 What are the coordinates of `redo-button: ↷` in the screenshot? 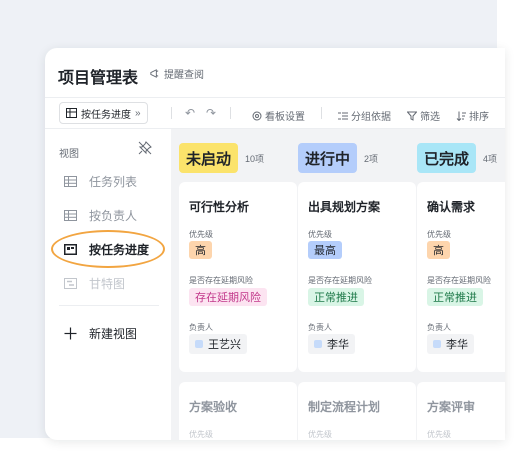 It's located at (211, 113).